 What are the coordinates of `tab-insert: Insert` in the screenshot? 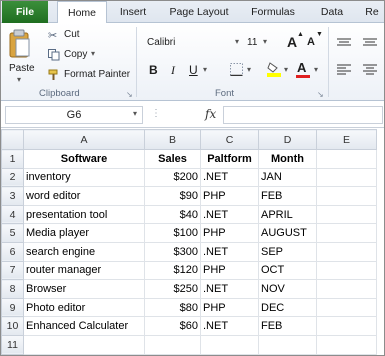 It's located at (133, 12).